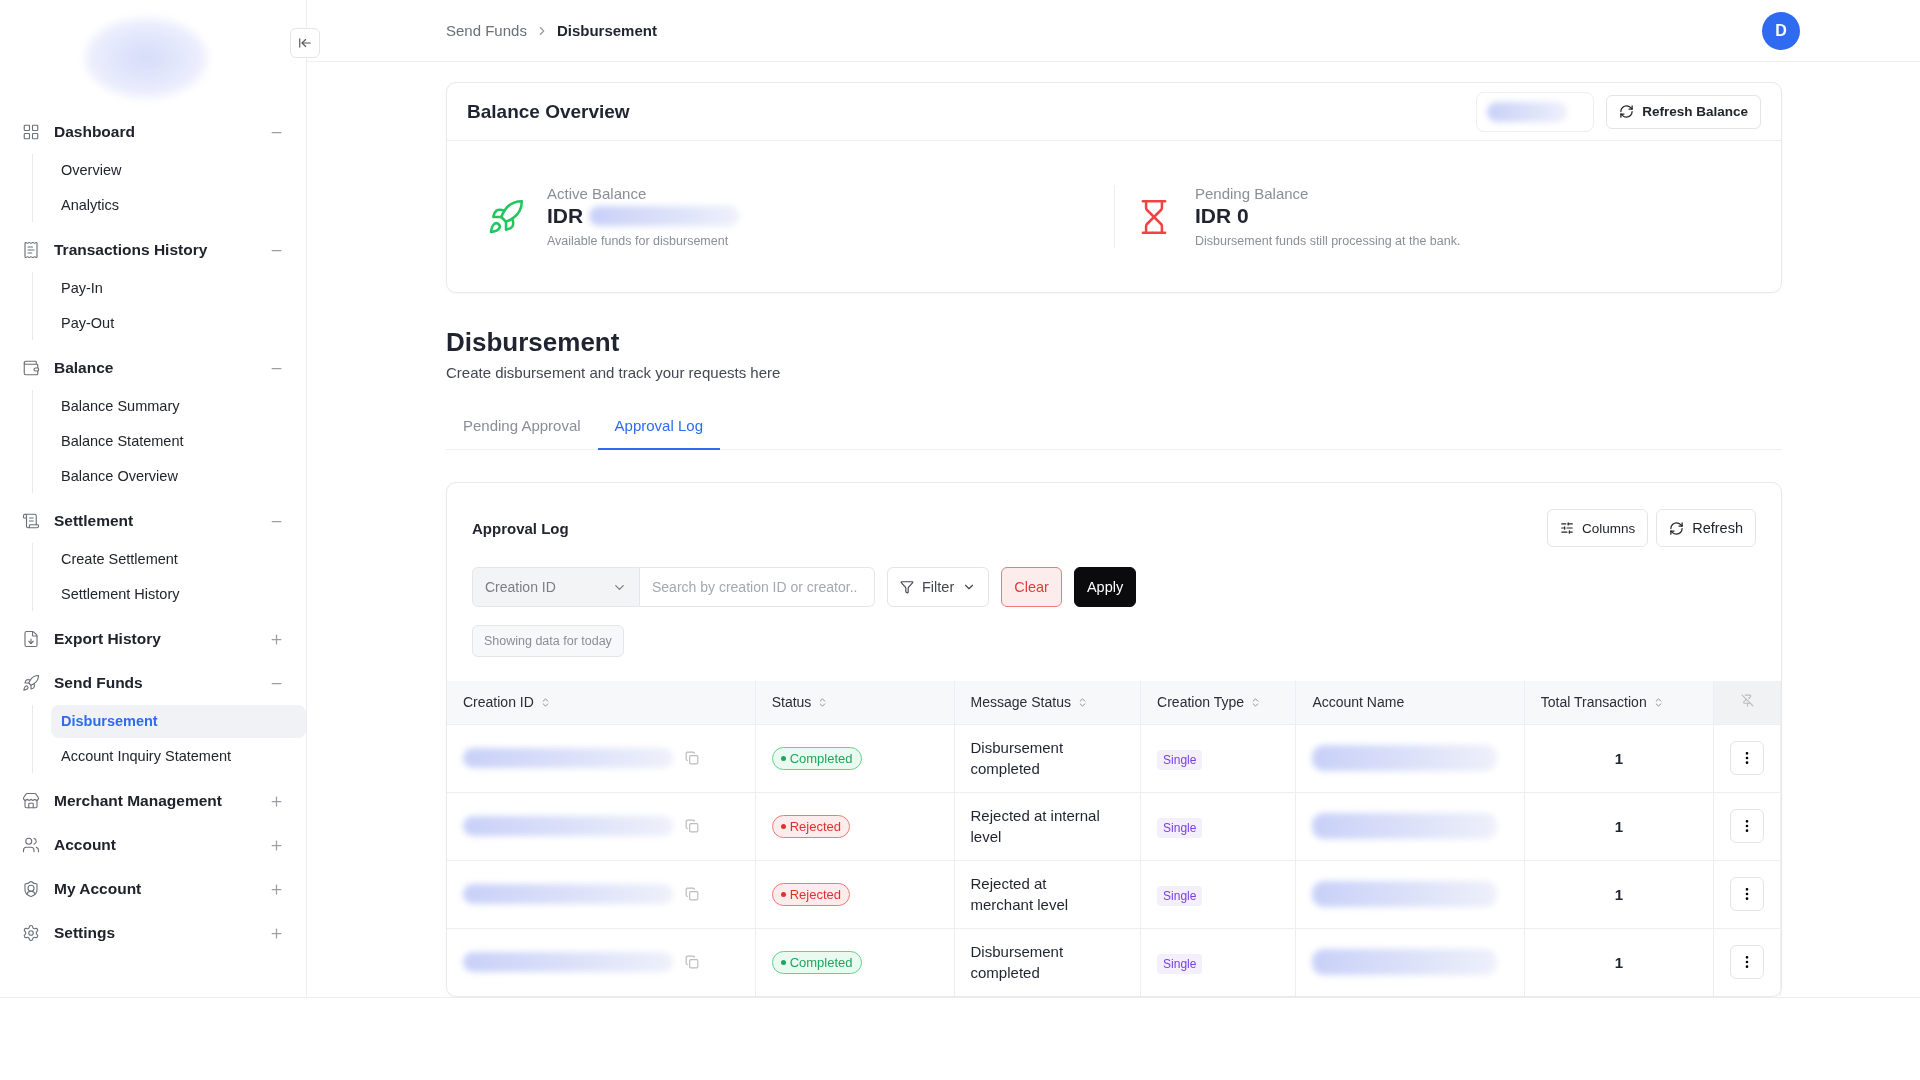 Image resolution: width=1920 pixels, height=1080 pixels. Describe the element at coordinates (161, 250) in the screenshot. I see `nav-group-label: Transactions History` at that location.